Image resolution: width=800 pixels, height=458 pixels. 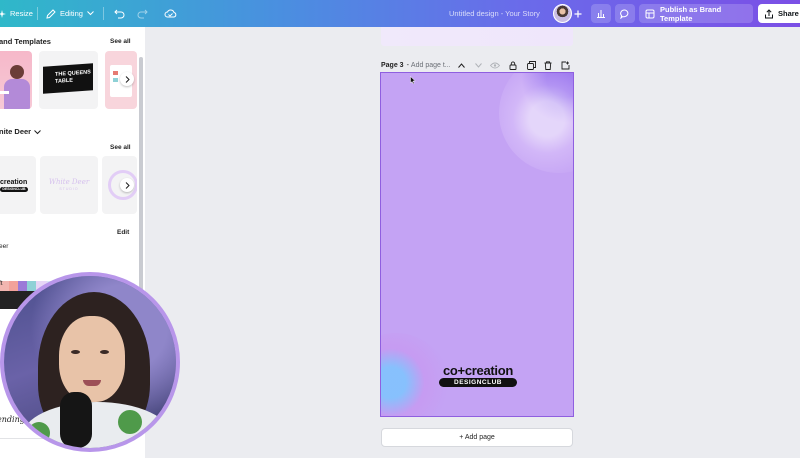 What do you see at coordinates (120, 147) in the screenshot?
I see `see-all-logos-link: See all` at bounding box center [120, 147].